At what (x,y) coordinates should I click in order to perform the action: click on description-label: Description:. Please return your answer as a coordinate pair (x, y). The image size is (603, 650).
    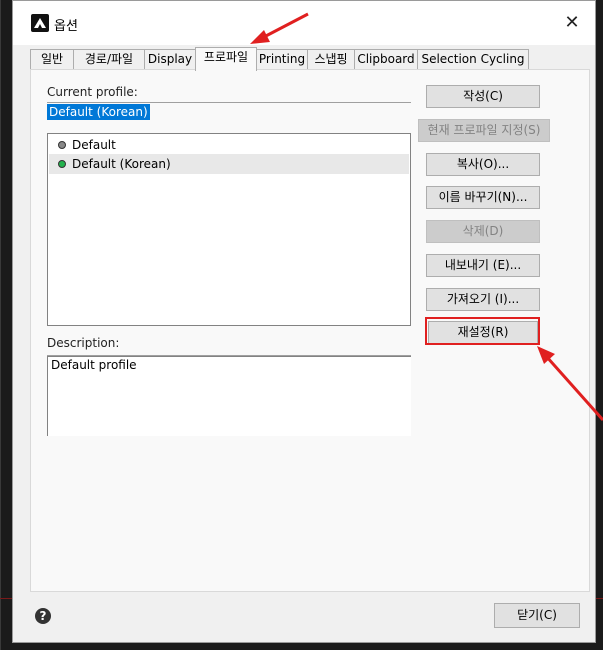
    Looking at the image, I should click on (83, 343).